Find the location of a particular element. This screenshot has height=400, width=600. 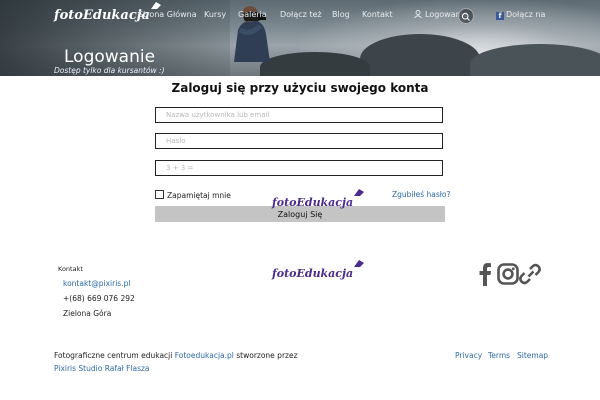

remember-me-checkbox: Zapamiętaj mnie is located at coordinates (193, 195).